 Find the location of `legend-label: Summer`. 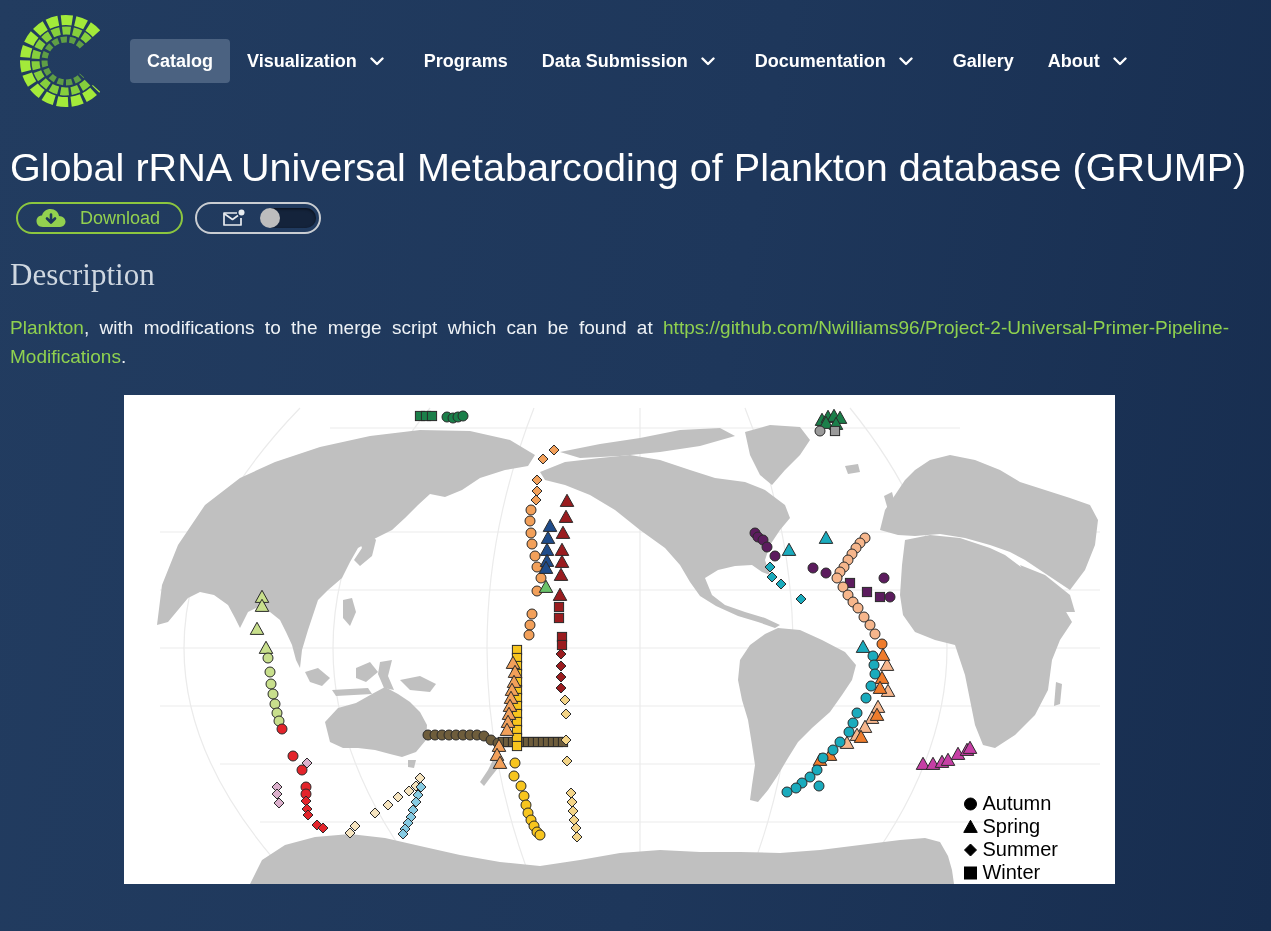

legend-label: Summer is located at coordinates (1020, 849).